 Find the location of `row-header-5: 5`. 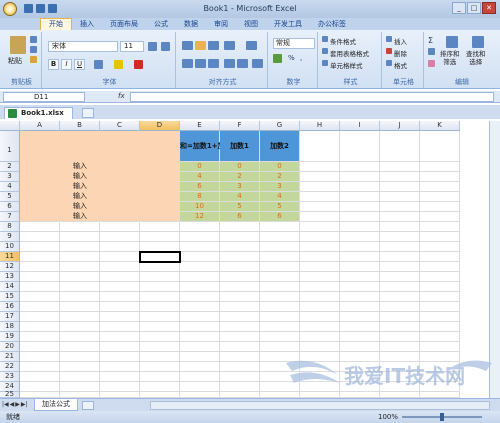

row-header-5: 5 is located at coordinates (10, 197).